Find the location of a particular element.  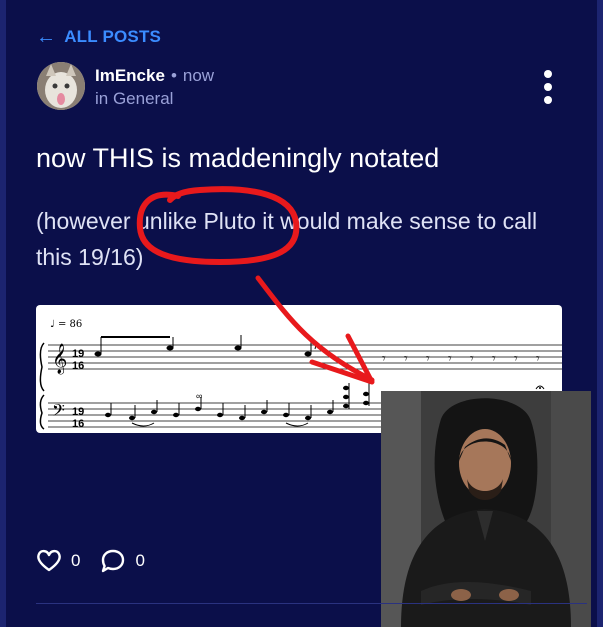

all-posts-back-link: ← ALL POSTS is located at coordinates (98, 37).